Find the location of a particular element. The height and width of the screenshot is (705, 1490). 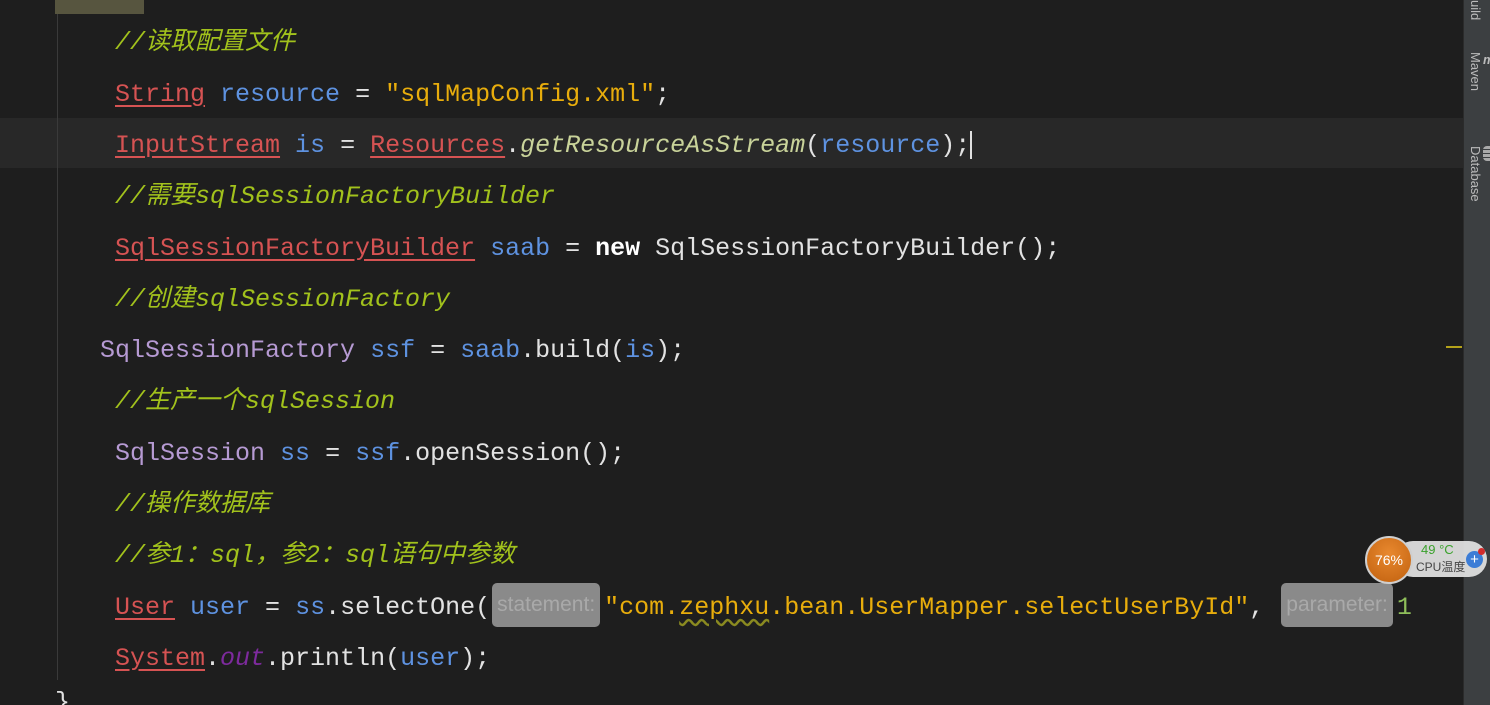

cpu-temperature-widget: 76% 49 °C CPU温度 + is located at coordinates (1427, 560).